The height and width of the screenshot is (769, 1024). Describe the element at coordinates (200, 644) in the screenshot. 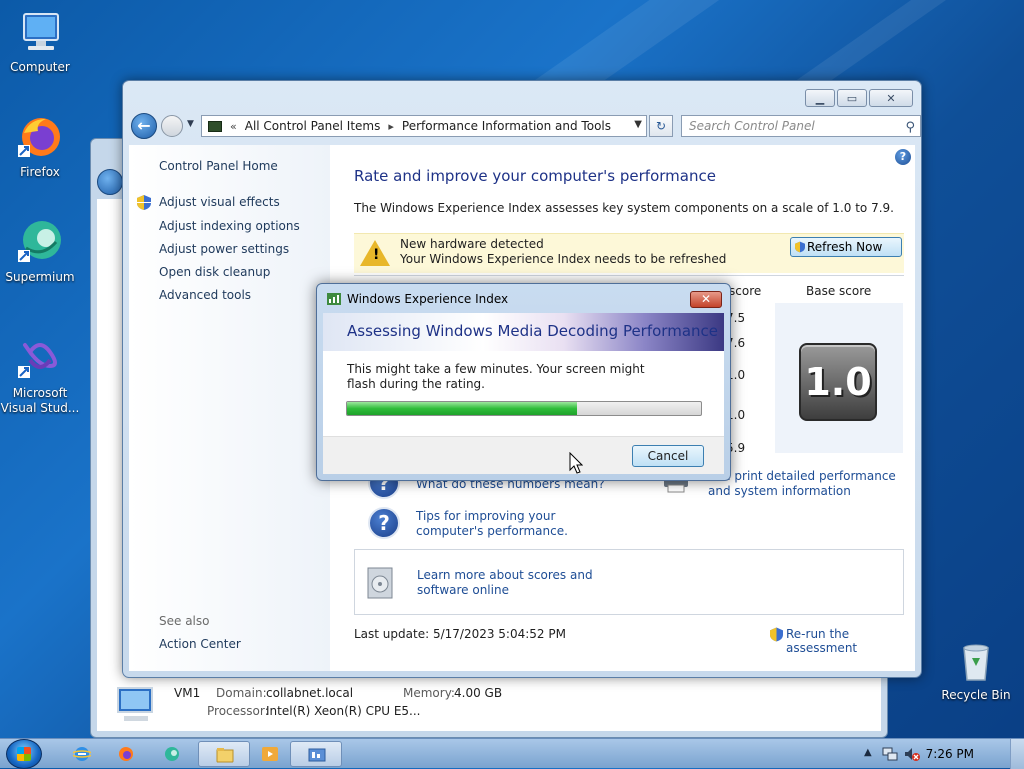

I see `action-center-link: Action Center` at that location.